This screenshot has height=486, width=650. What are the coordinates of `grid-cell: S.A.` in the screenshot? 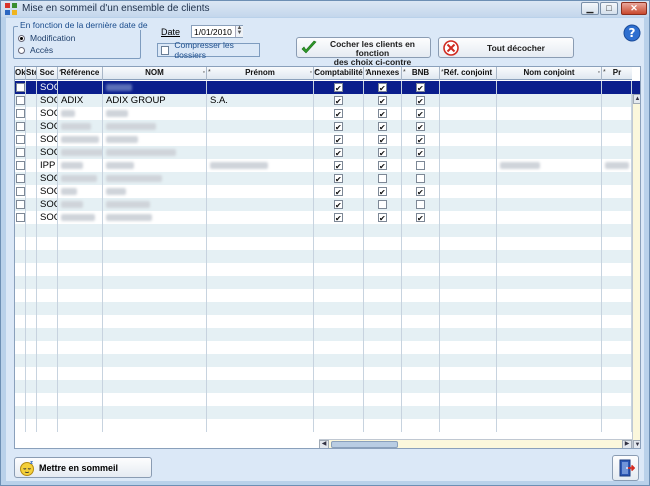 It's located at (260, 100).